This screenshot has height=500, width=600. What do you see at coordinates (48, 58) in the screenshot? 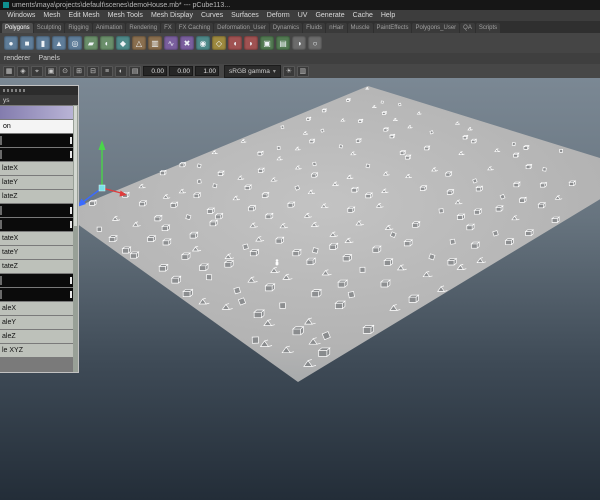
I see `panel-menu-panels: Panels` at bounding box center [48, 58].